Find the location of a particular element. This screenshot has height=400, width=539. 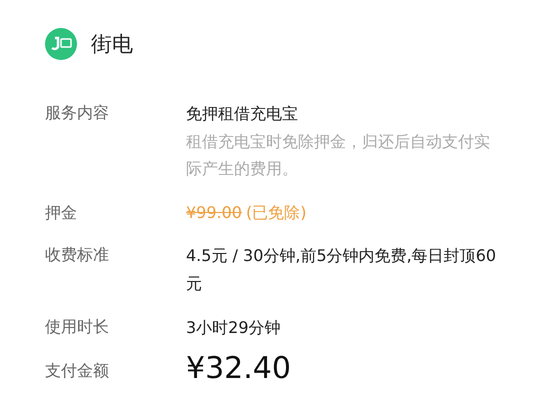

field-label: 服务内容 is located at coordinates (77, 113).